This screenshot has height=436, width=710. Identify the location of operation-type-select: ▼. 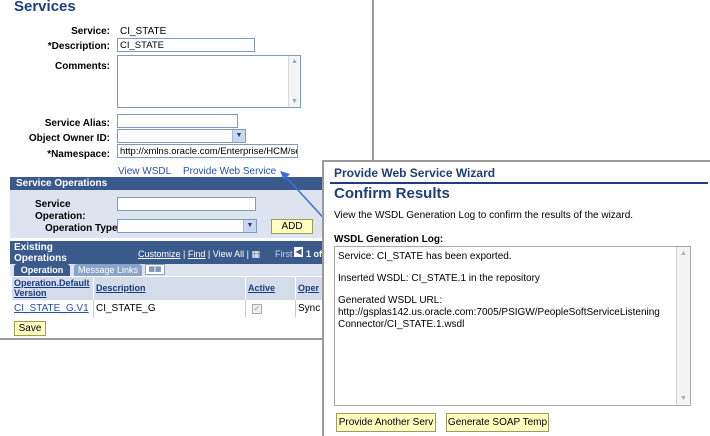
(187, 226).